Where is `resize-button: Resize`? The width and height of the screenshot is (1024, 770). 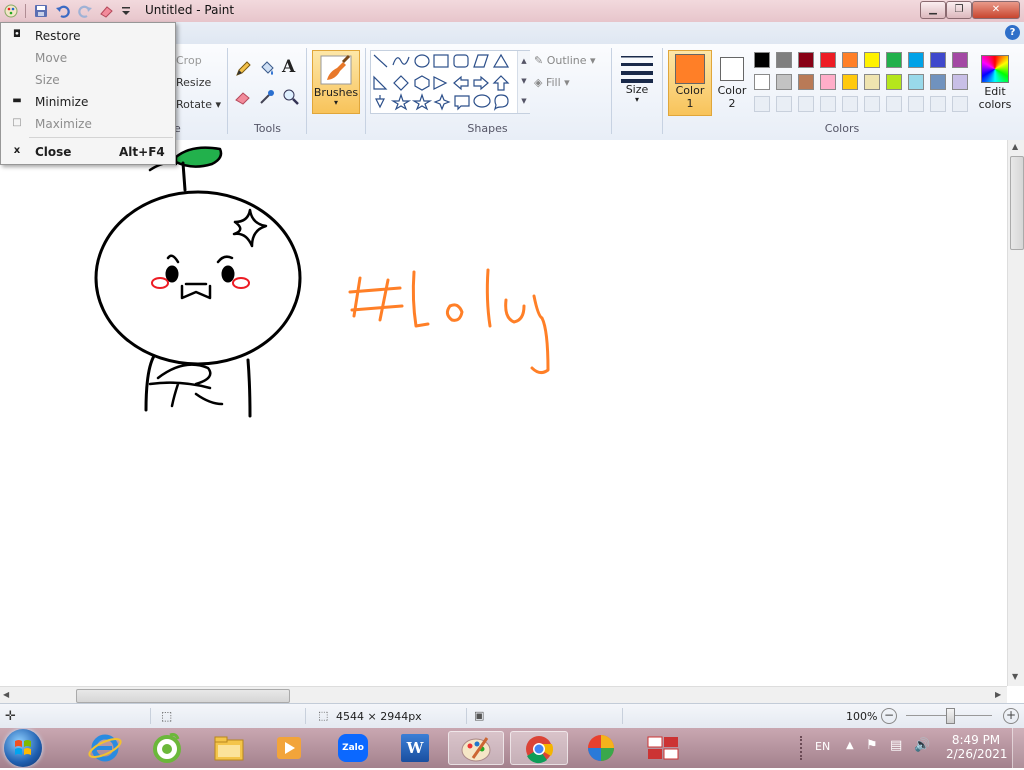 resize-button: Resize is located at coordinates (193, 82).